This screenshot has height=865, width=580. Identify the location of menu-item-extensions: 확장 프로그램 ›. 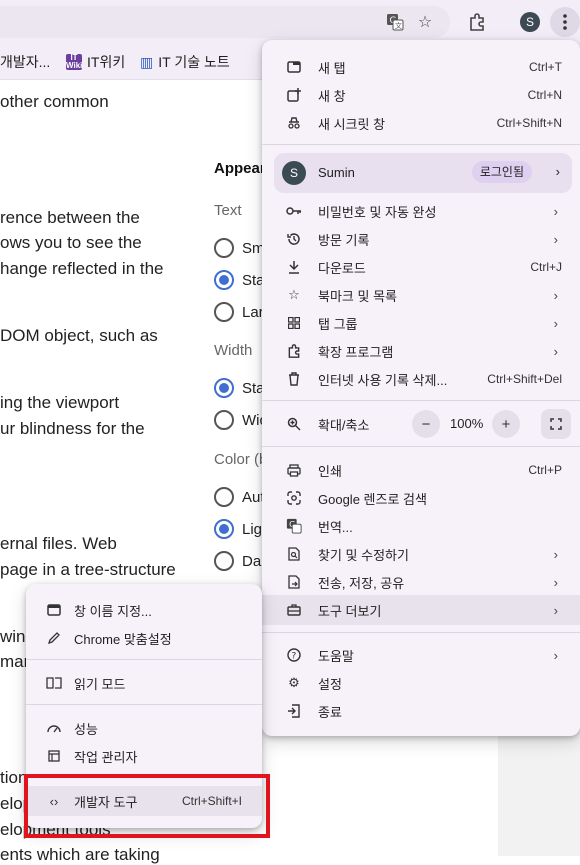
(421, 351).